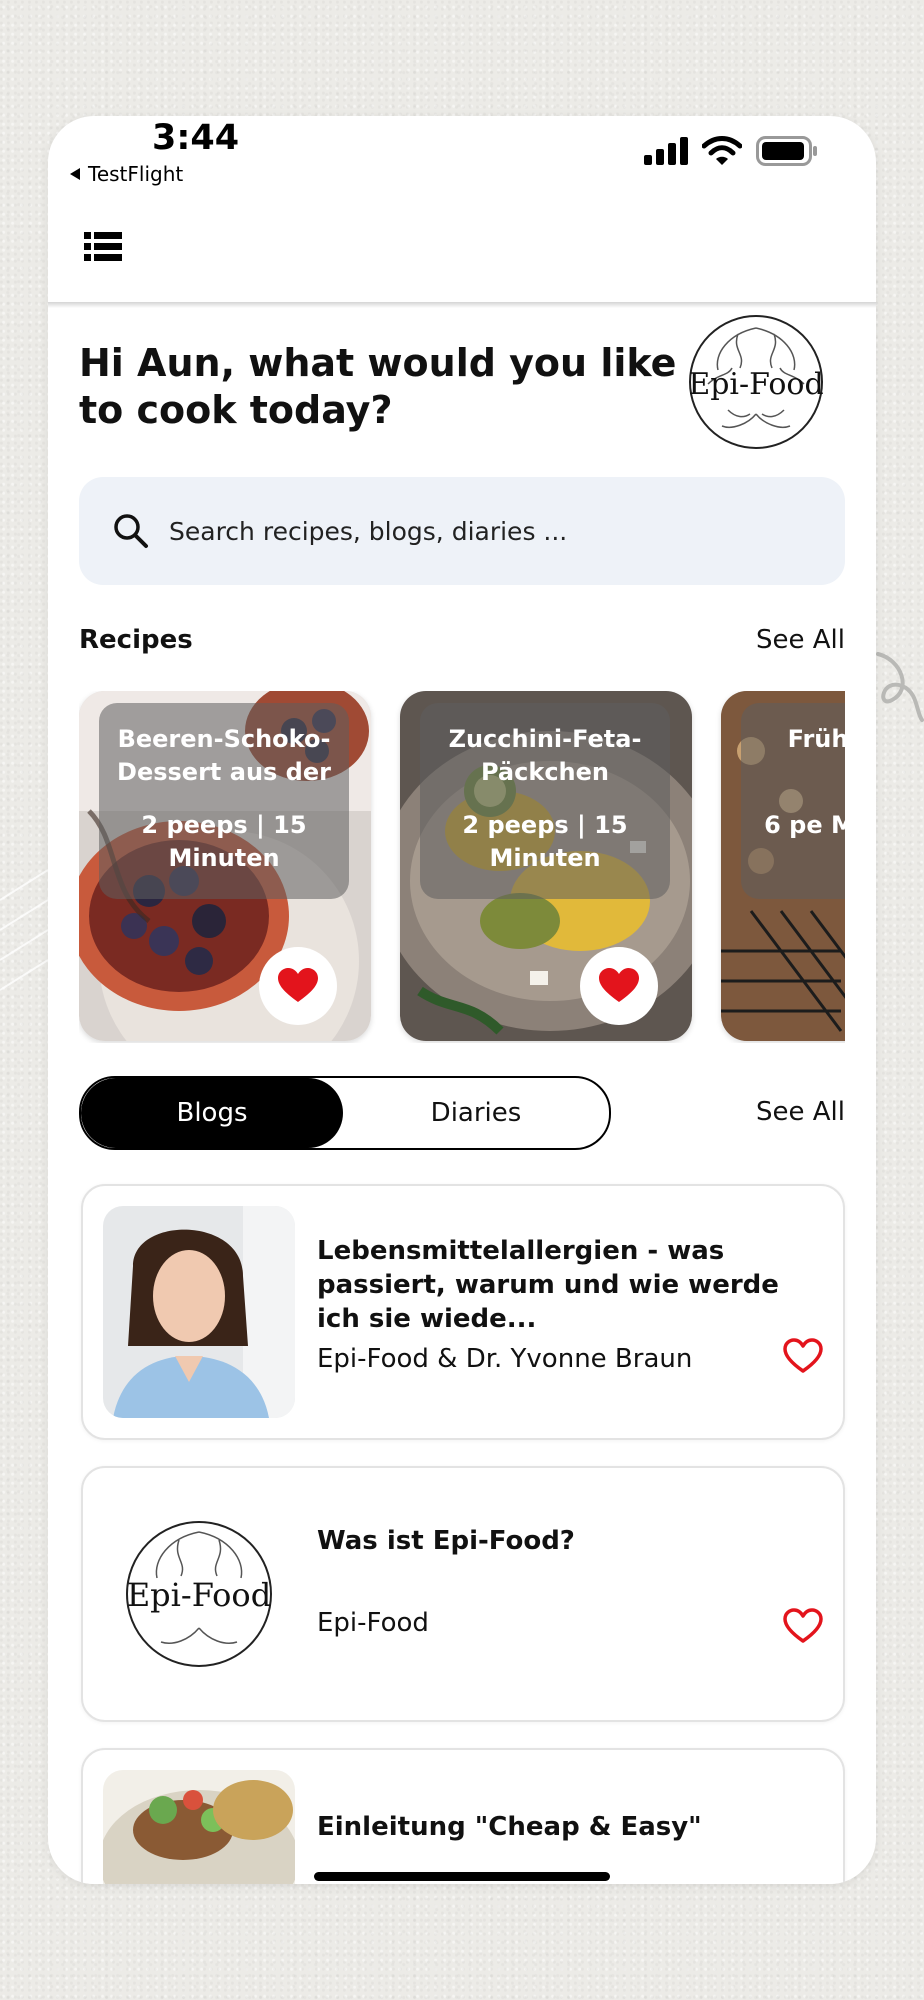 The image size is (924, 2000). I want to click on epi-food-logo: Epi-Food, so click(756, 382).